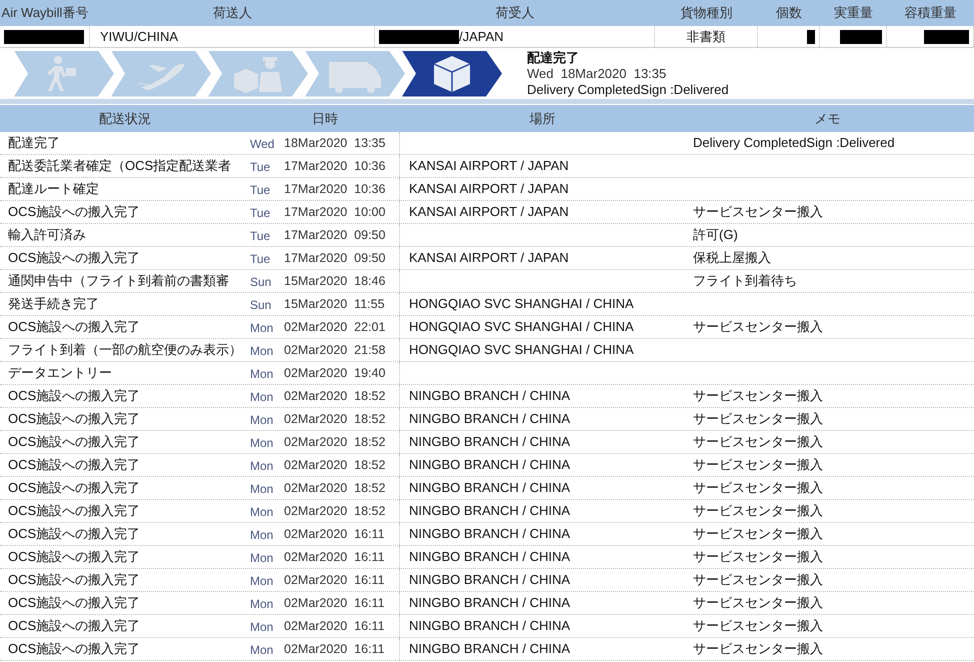 This screenshot has width=974, height=662. I want to click on table-cell-text: 17Mar2020 10:00, so click(335, 212).